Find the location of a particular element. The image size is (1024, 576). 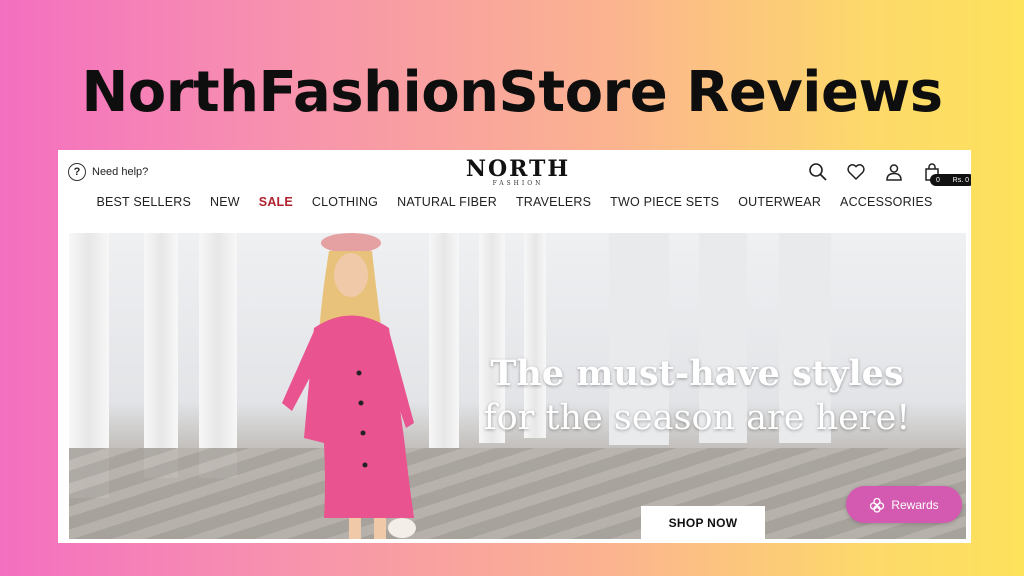

nav-item-new: NEW is located at coordinates (225, 207).